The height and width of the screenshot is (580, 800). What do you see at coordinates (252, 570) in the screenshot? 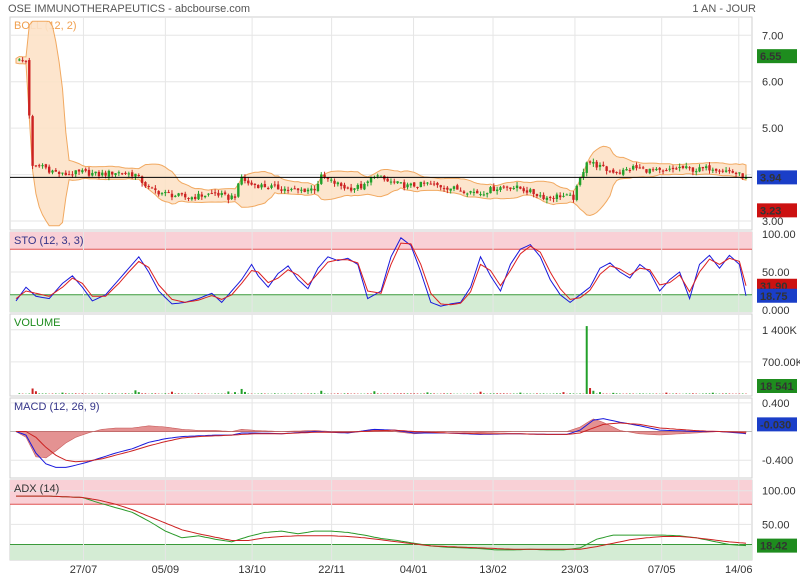
I see `x-tick-label: 13/10` at bounding box center [252, 570].